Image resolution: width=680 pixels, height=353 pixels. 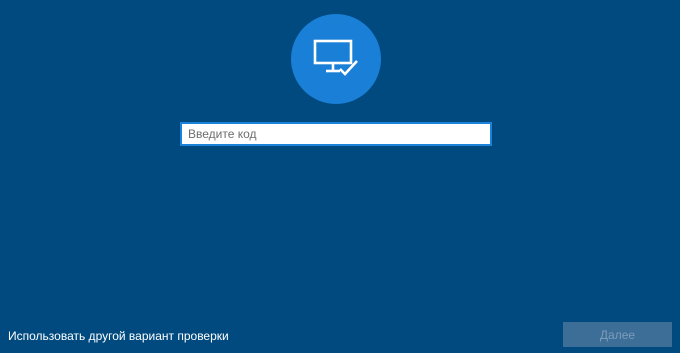 What do you see at coordinates (336, 134) in the screenshot?
I see `verification-code-input` at bounding box center [336, 134].